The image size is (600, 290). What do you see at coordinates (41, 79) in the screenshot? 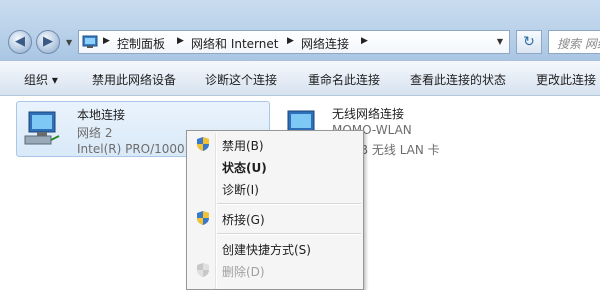
I see `organize-menu: 组织 ▾` at bounding box center [41, 79].